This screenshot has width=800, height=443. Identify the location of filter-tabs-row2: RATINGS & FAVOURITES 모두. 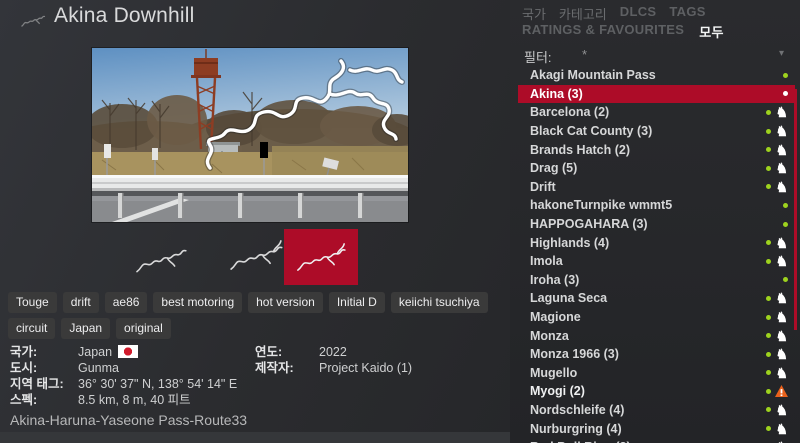
(623, 31).